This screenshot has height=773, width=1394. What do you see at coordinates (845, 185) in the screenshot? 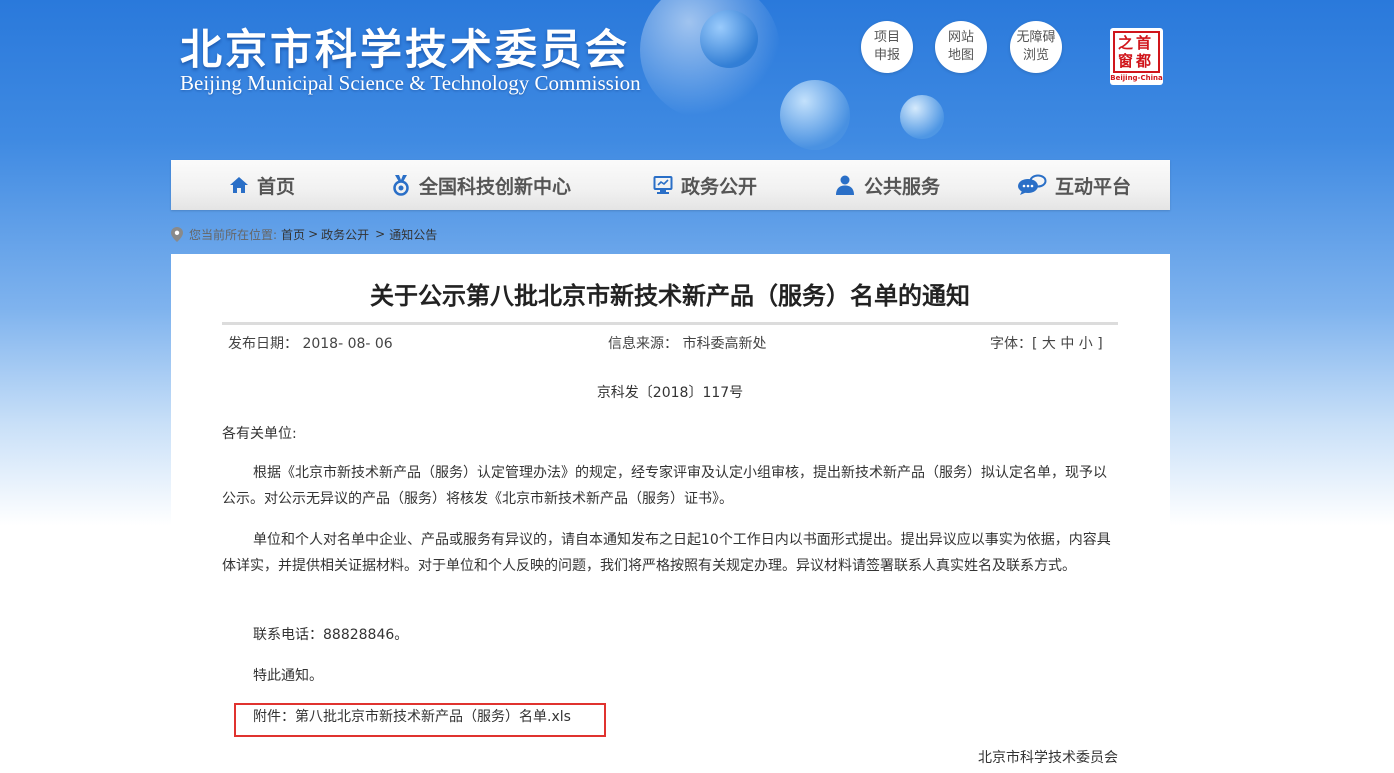
I see `person-icon` at bounding box center [845, 185].